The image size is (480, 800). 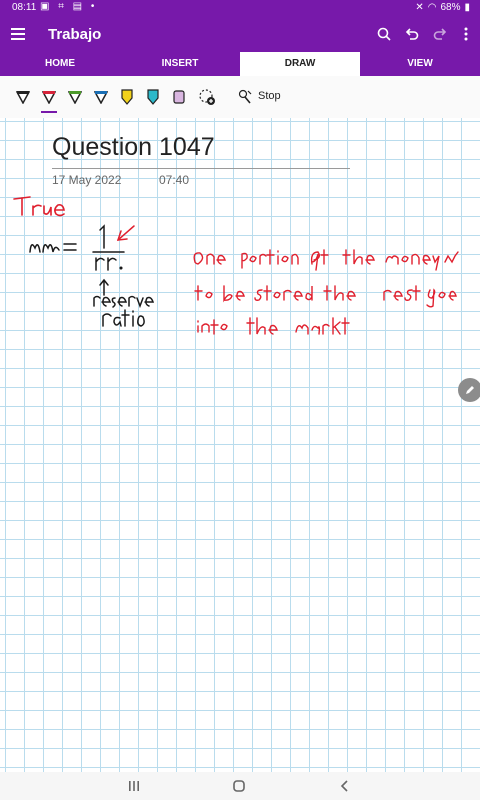 I want to click on ink-true-word, so click(x=39, y=206).